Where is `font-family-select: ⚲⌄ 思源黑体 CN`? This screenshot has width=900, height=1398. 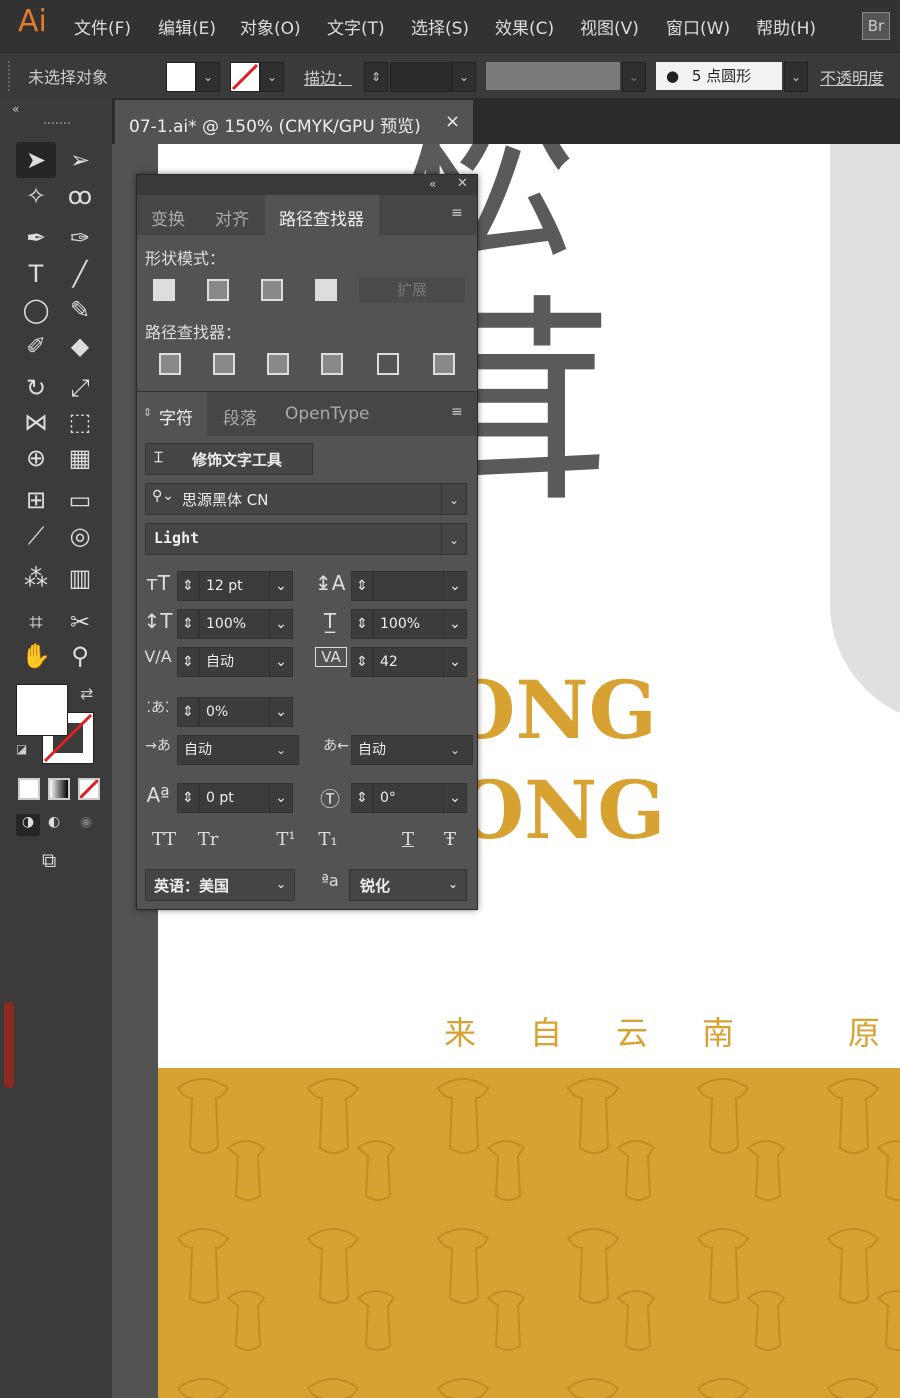 font-family-select: ⚲⌄ 思源黑体 CN is located at coordinates (294, 499).